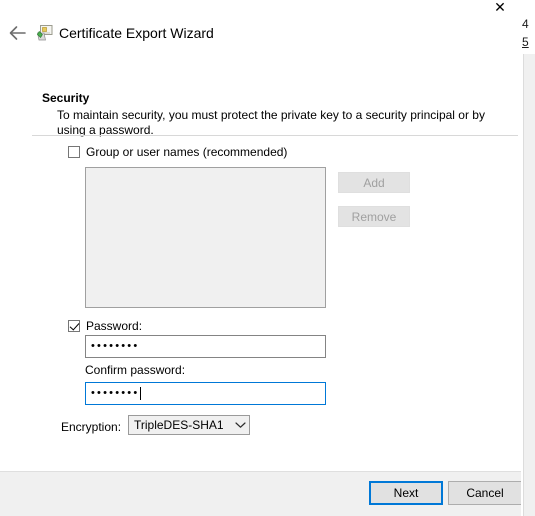 This screenshot has height=516, width=535. What do you see at coordinates (136, 33) in the screenshot?
I see `page-title: Certificate Export Wizard` at bounding box center [136, 33].